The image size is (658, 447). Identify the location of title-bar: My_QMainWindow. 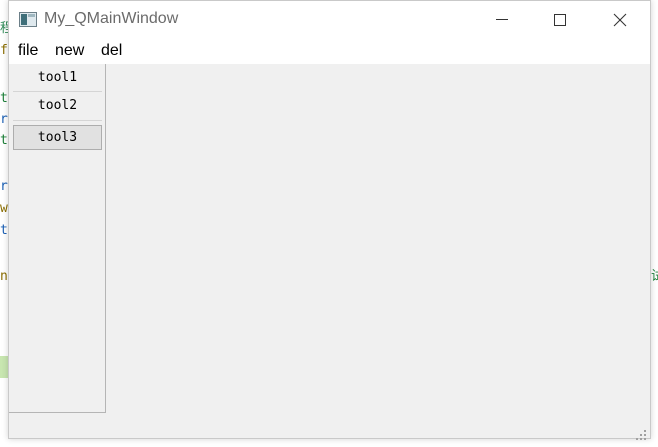
(329, 20).